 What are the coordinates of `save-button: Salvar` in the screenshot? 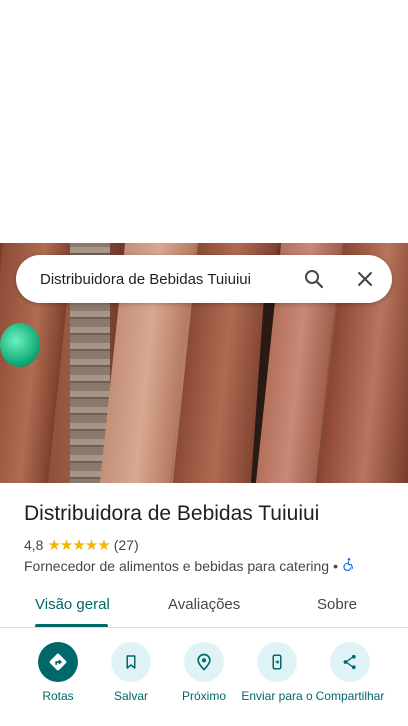 It's located at (131, 672).